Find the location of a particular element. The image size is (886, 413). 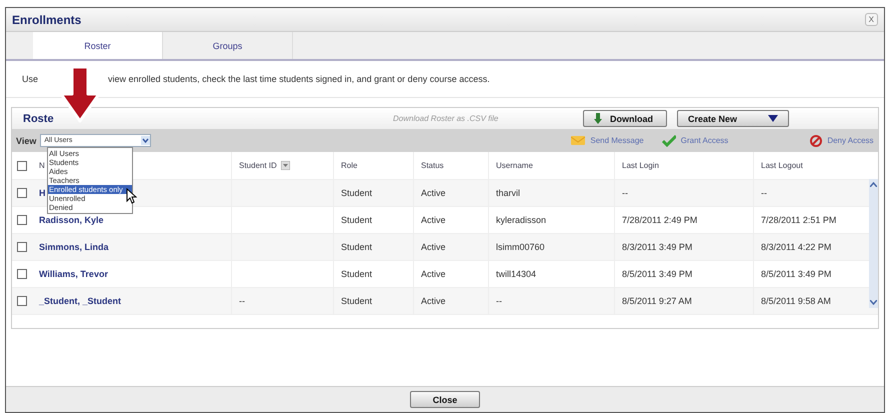

panel-title: Roste is located at coordinates (39, 118).